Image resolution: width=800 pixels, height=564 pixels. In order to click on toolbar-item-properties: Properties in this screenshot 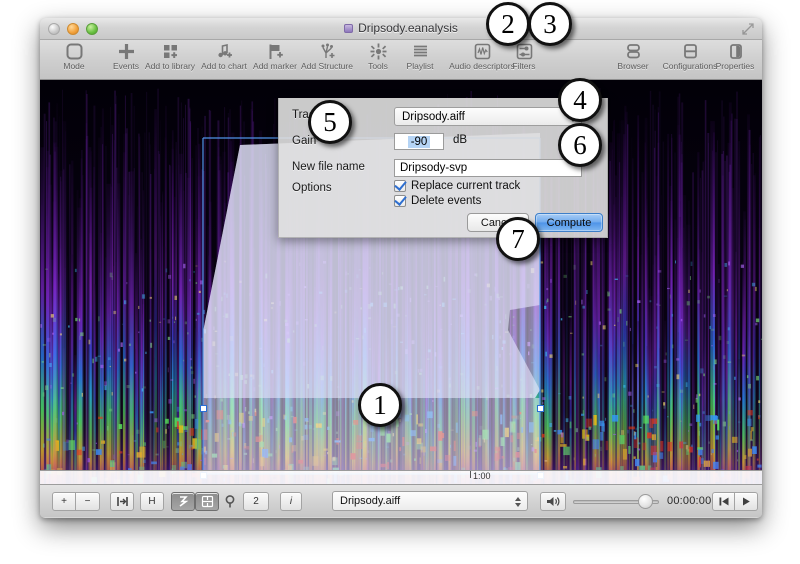, I will do `click(735, 56)`.